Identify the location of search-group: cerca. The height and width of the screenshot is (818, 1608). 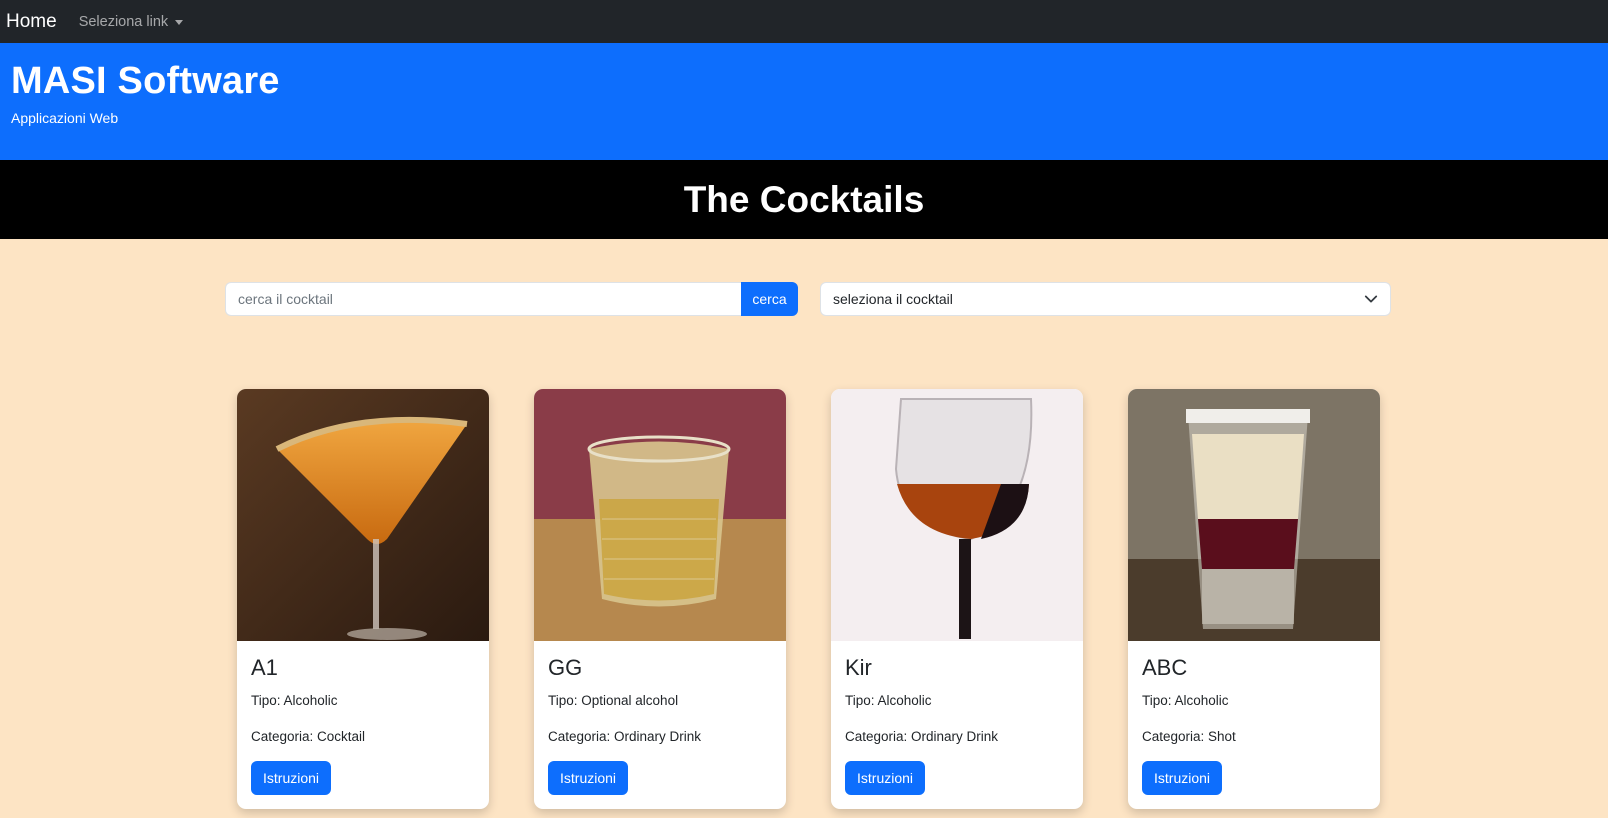
(511, 299).